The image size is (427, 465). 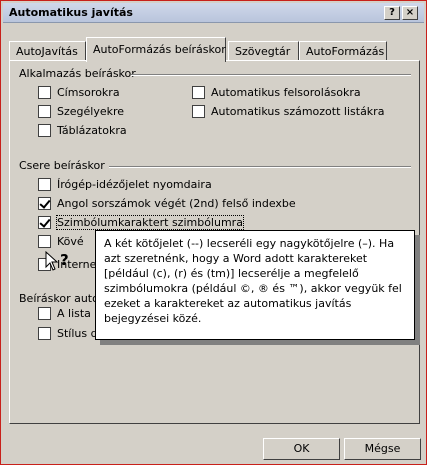 What do you see at coordinates (141, 222) in the screenshot?
I see `checkbox-symbol-characters: Szimbólumkaraktert szimbólumra` at bounding box center [141, 222].